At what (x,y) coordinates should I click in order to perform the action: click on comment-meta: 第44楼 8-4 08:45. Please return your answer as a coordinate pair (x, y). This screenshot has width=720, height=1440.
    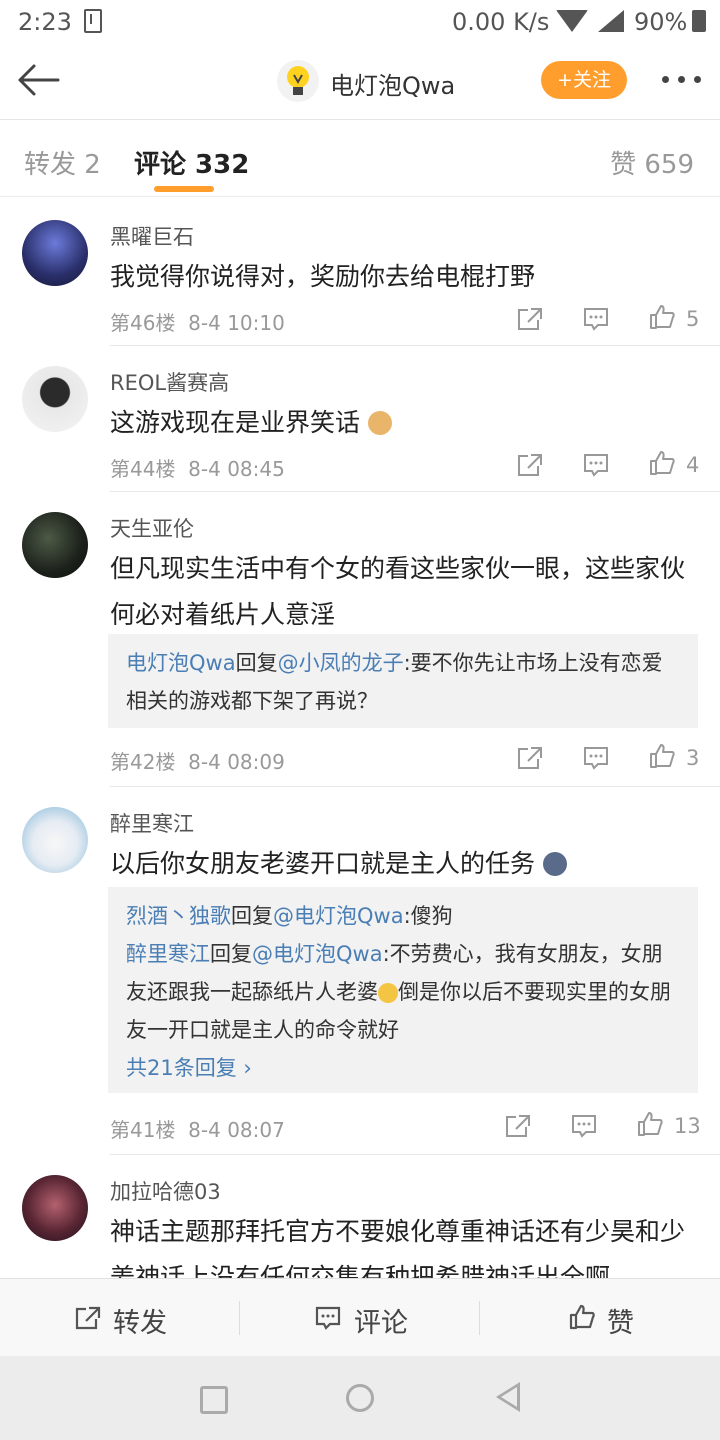
    Looking at the image, I should click on (197, 467).